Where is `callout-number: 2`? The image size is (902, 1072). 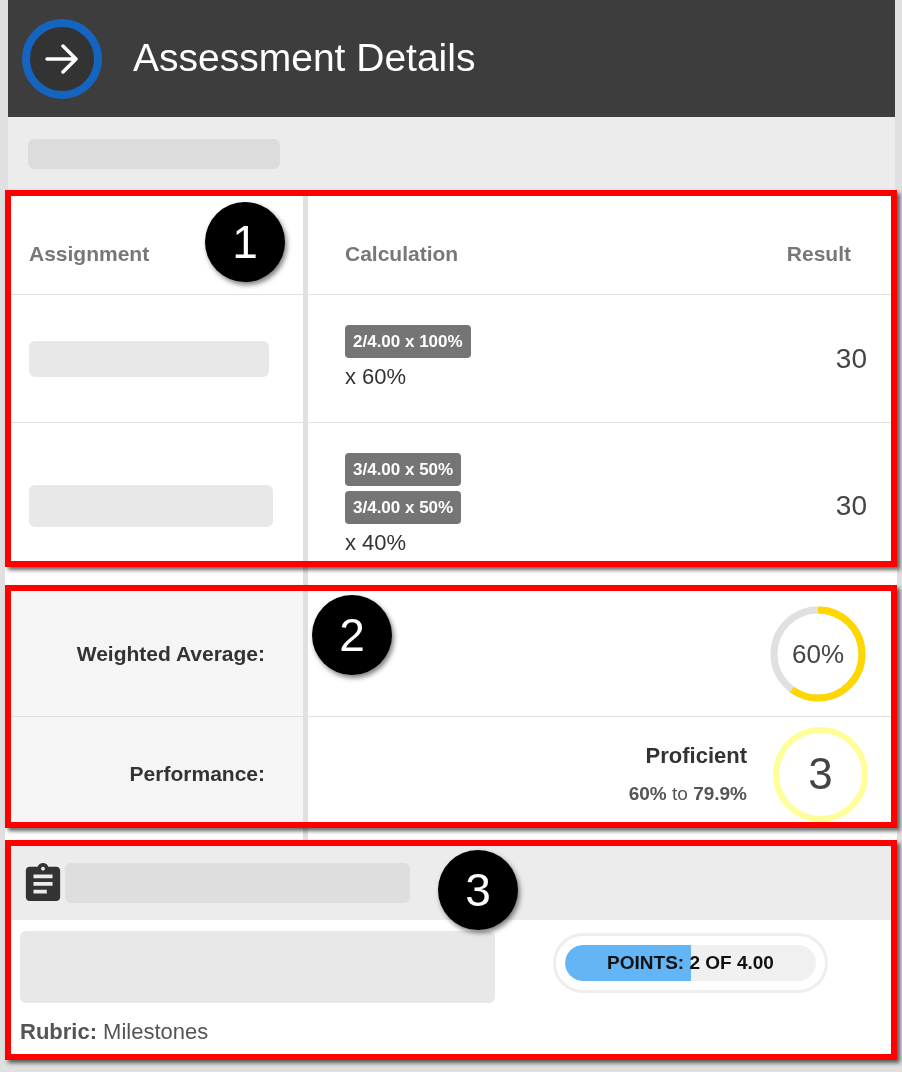
callout-number: 2 is located at coordinates (352, 635).